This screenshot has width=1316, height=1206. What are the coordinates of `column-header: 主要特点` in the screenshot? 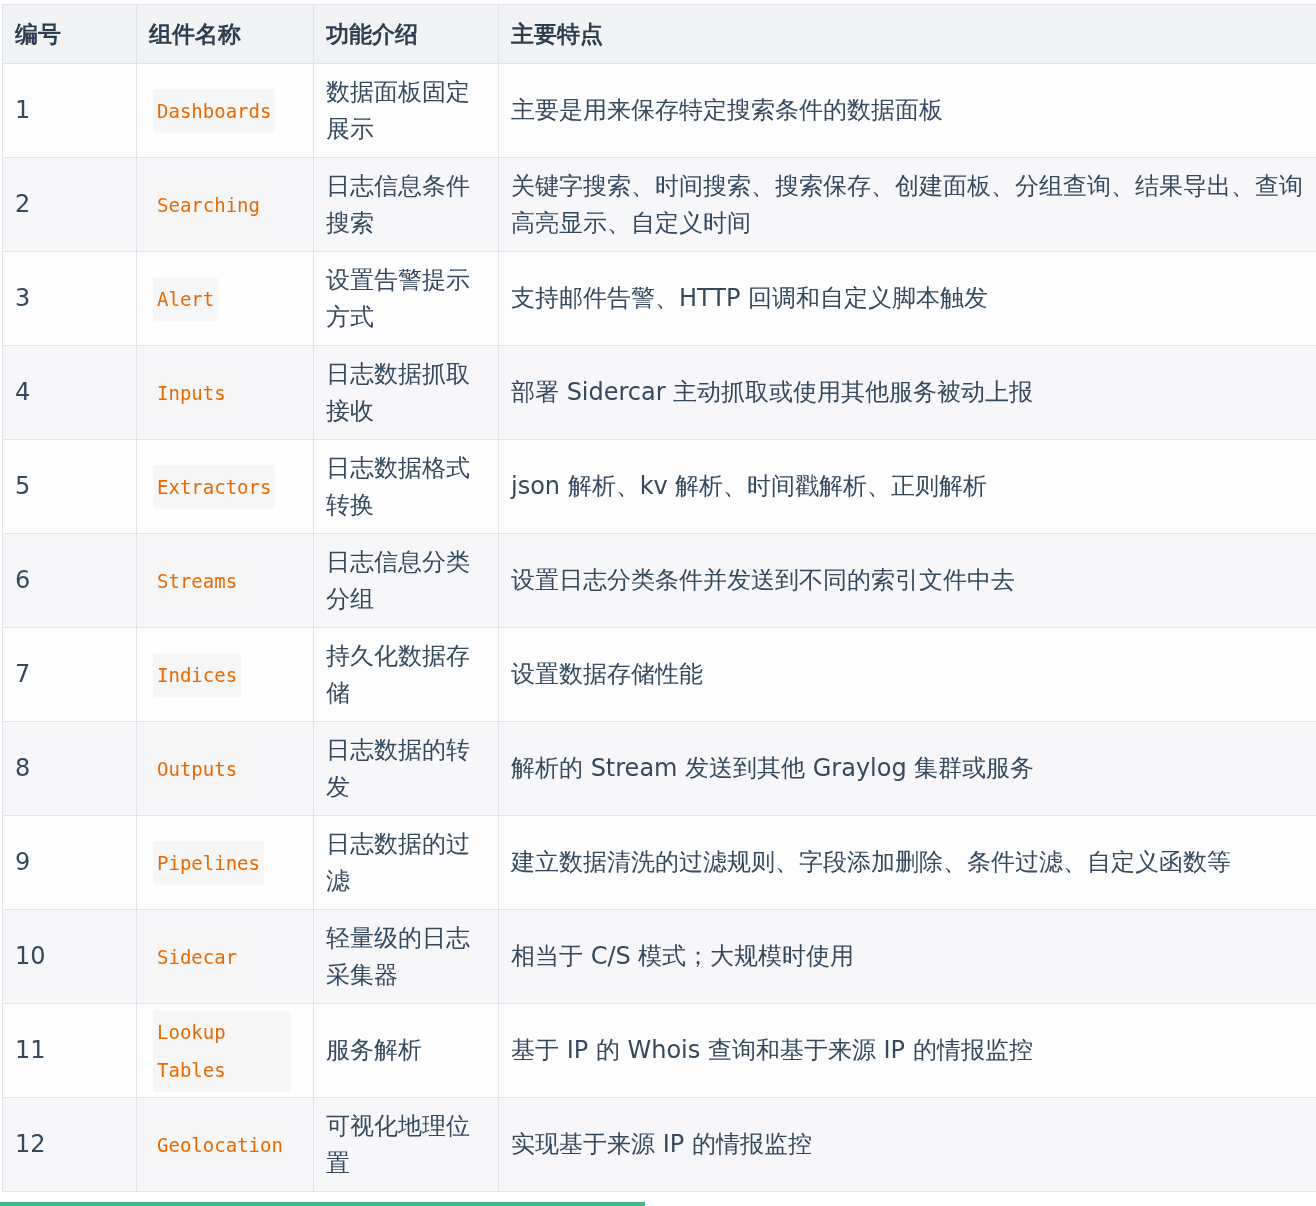 It's located at (907, 34).